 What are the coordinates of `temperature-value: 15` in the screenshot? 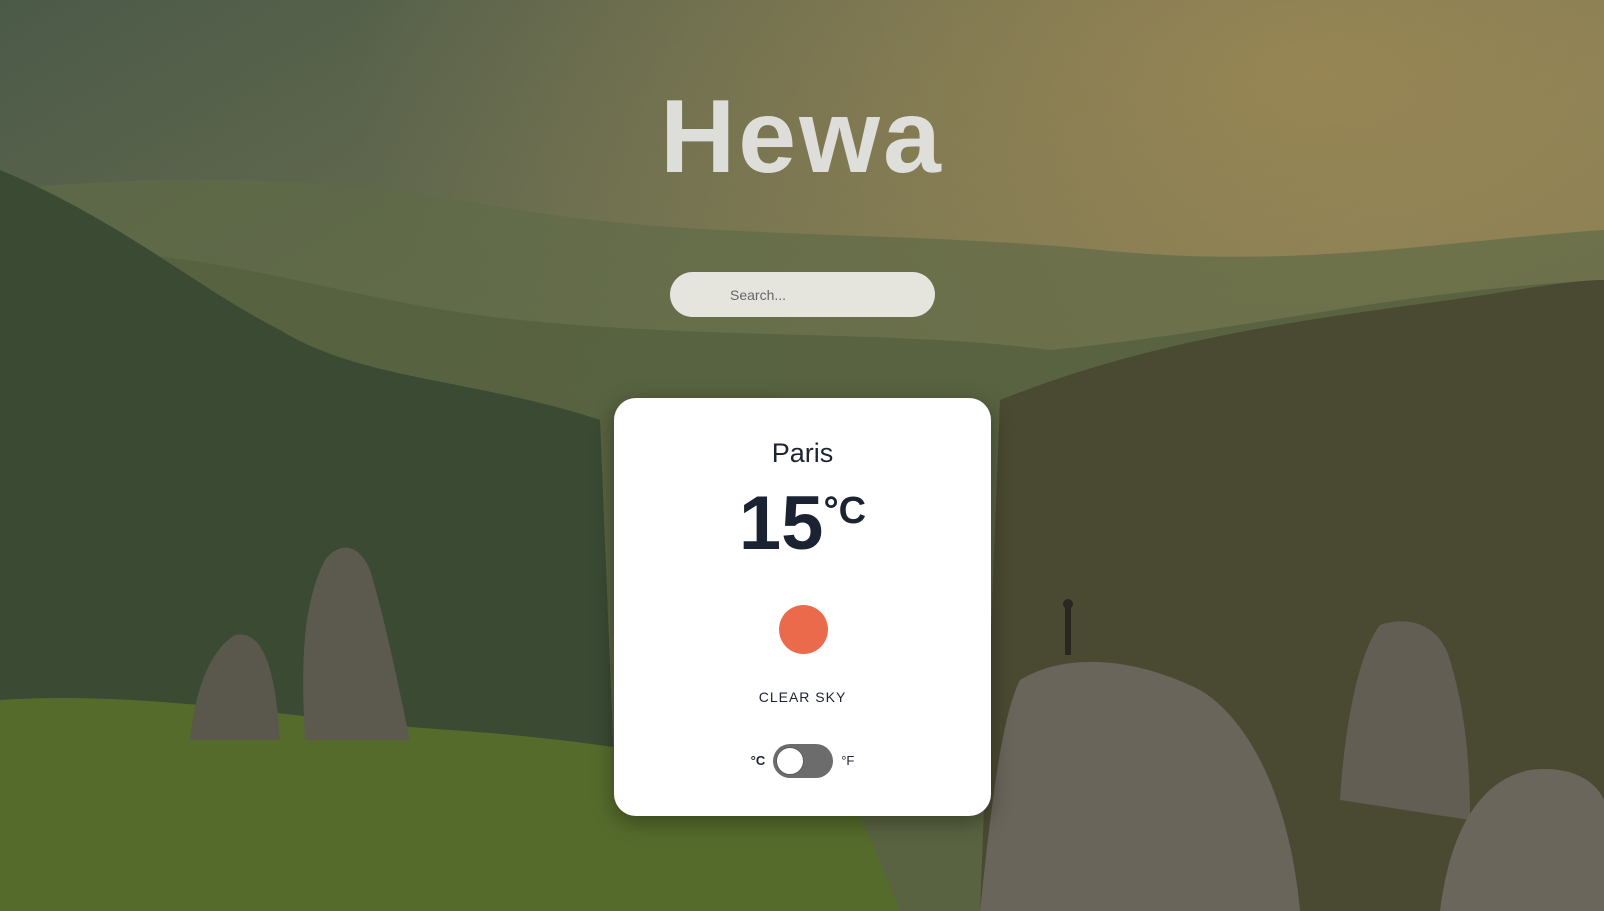 It's located at (781, 523).